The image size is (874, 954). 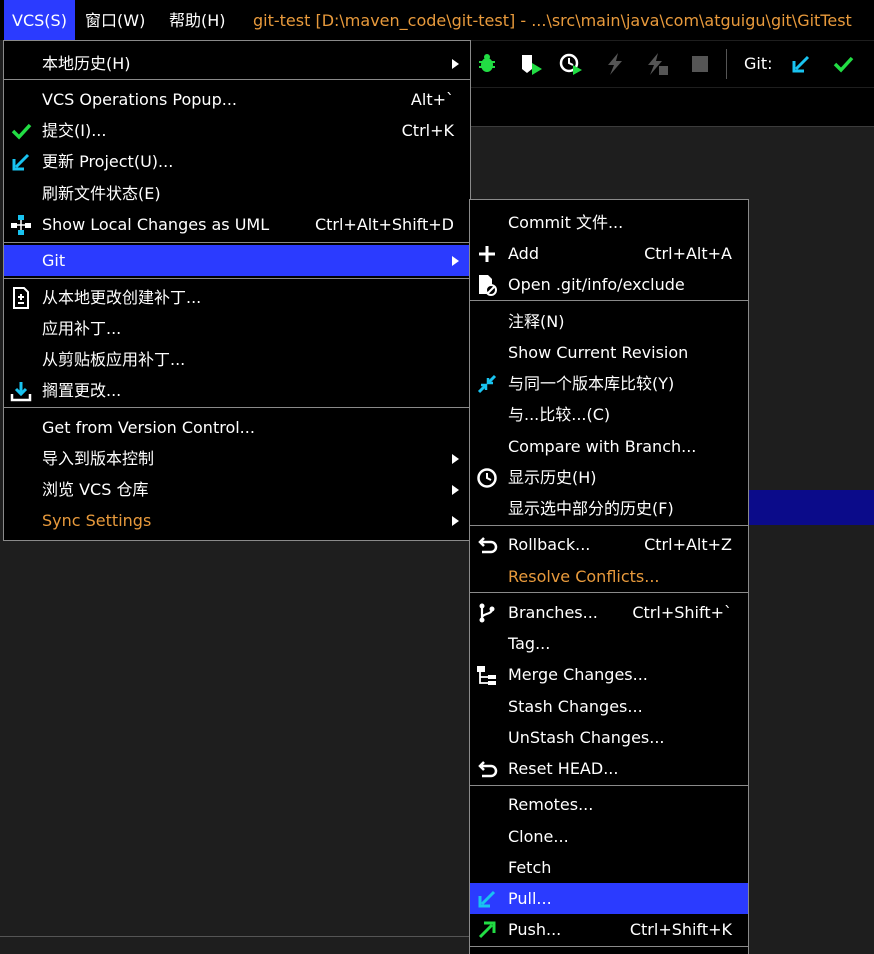 I want to click on editor-tabs, so click(x=672, y=107).